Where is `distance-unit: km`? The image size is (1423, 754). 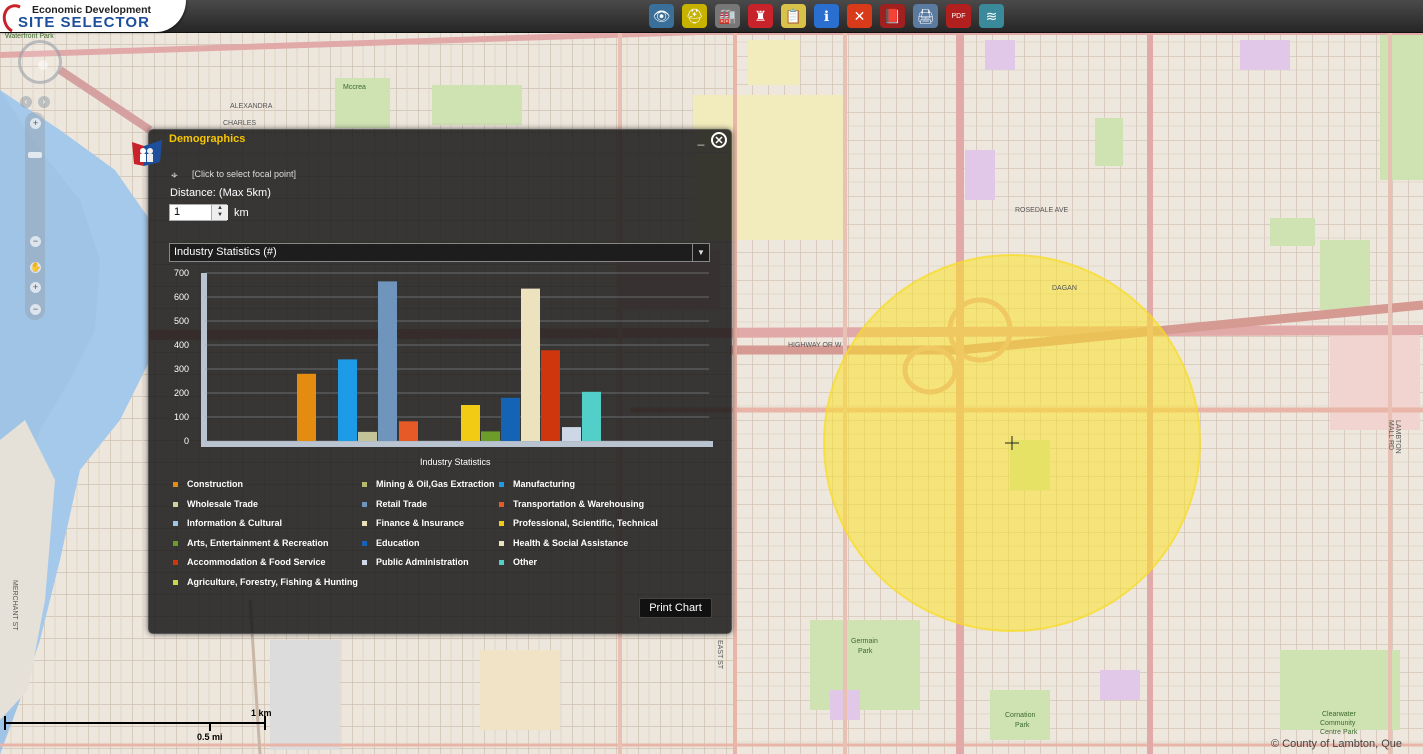 distance-unit: km is located at coordinates (241, 213).